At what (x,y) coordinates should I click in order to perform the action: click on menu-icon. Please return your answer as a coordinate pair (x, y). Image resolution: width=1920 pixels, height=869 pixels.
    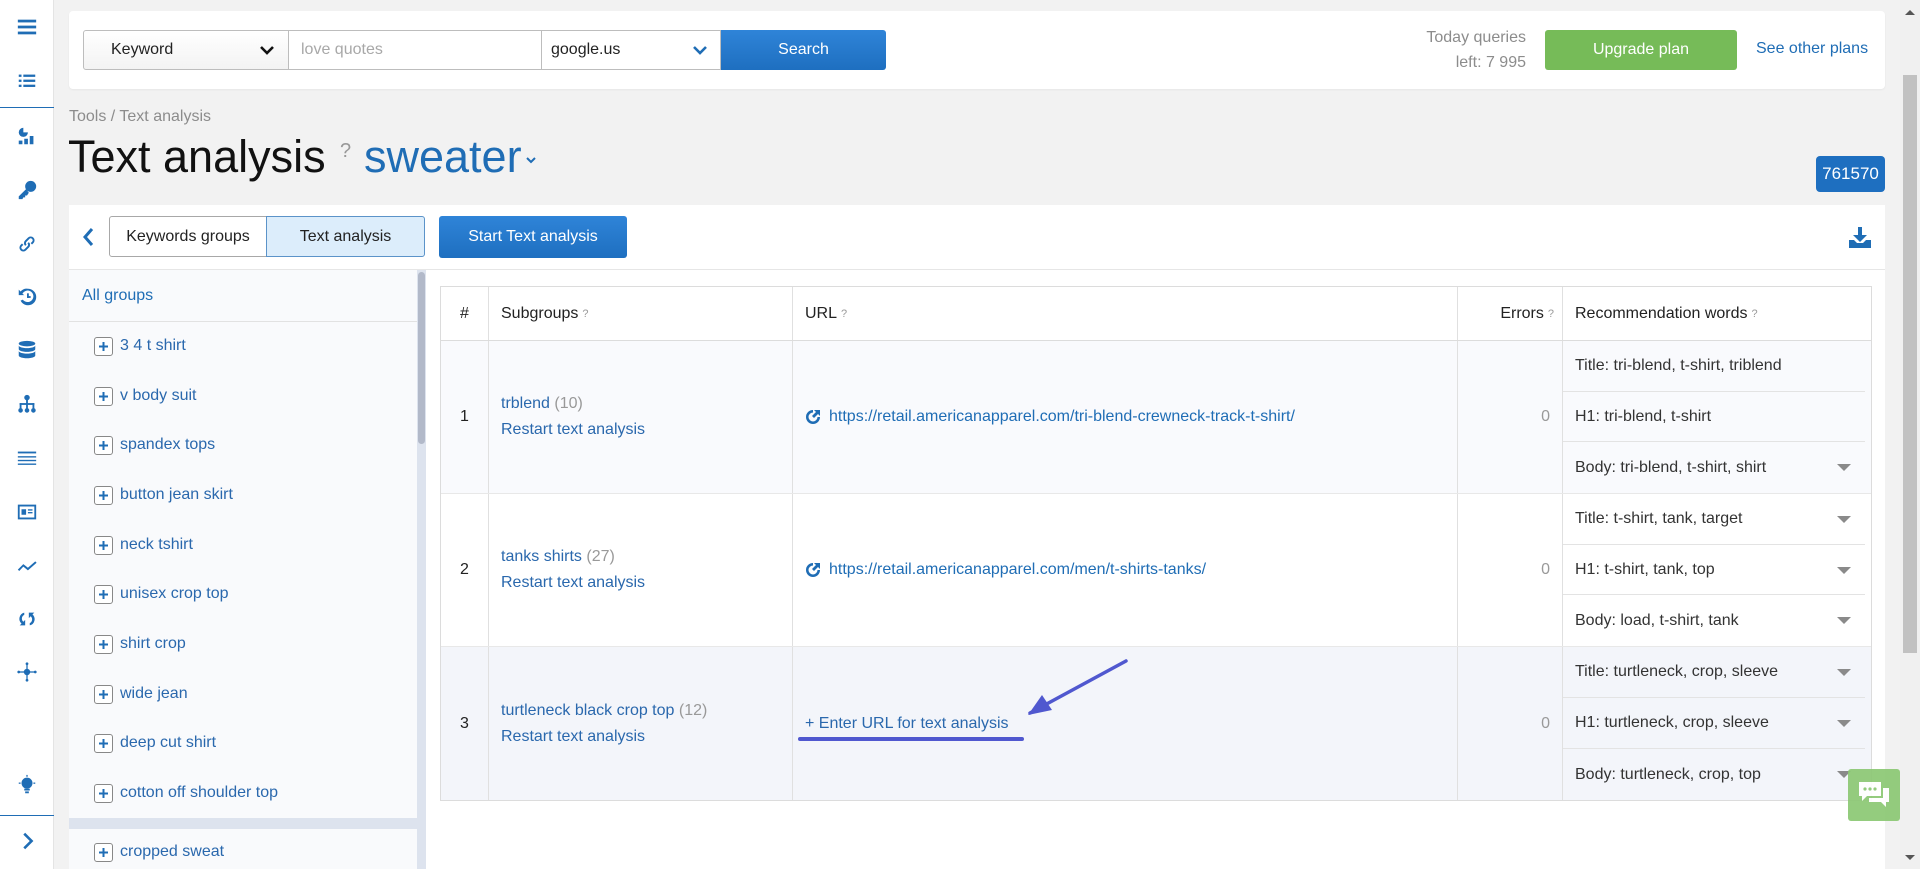
    Looking at the image, I should click on (27, 27).